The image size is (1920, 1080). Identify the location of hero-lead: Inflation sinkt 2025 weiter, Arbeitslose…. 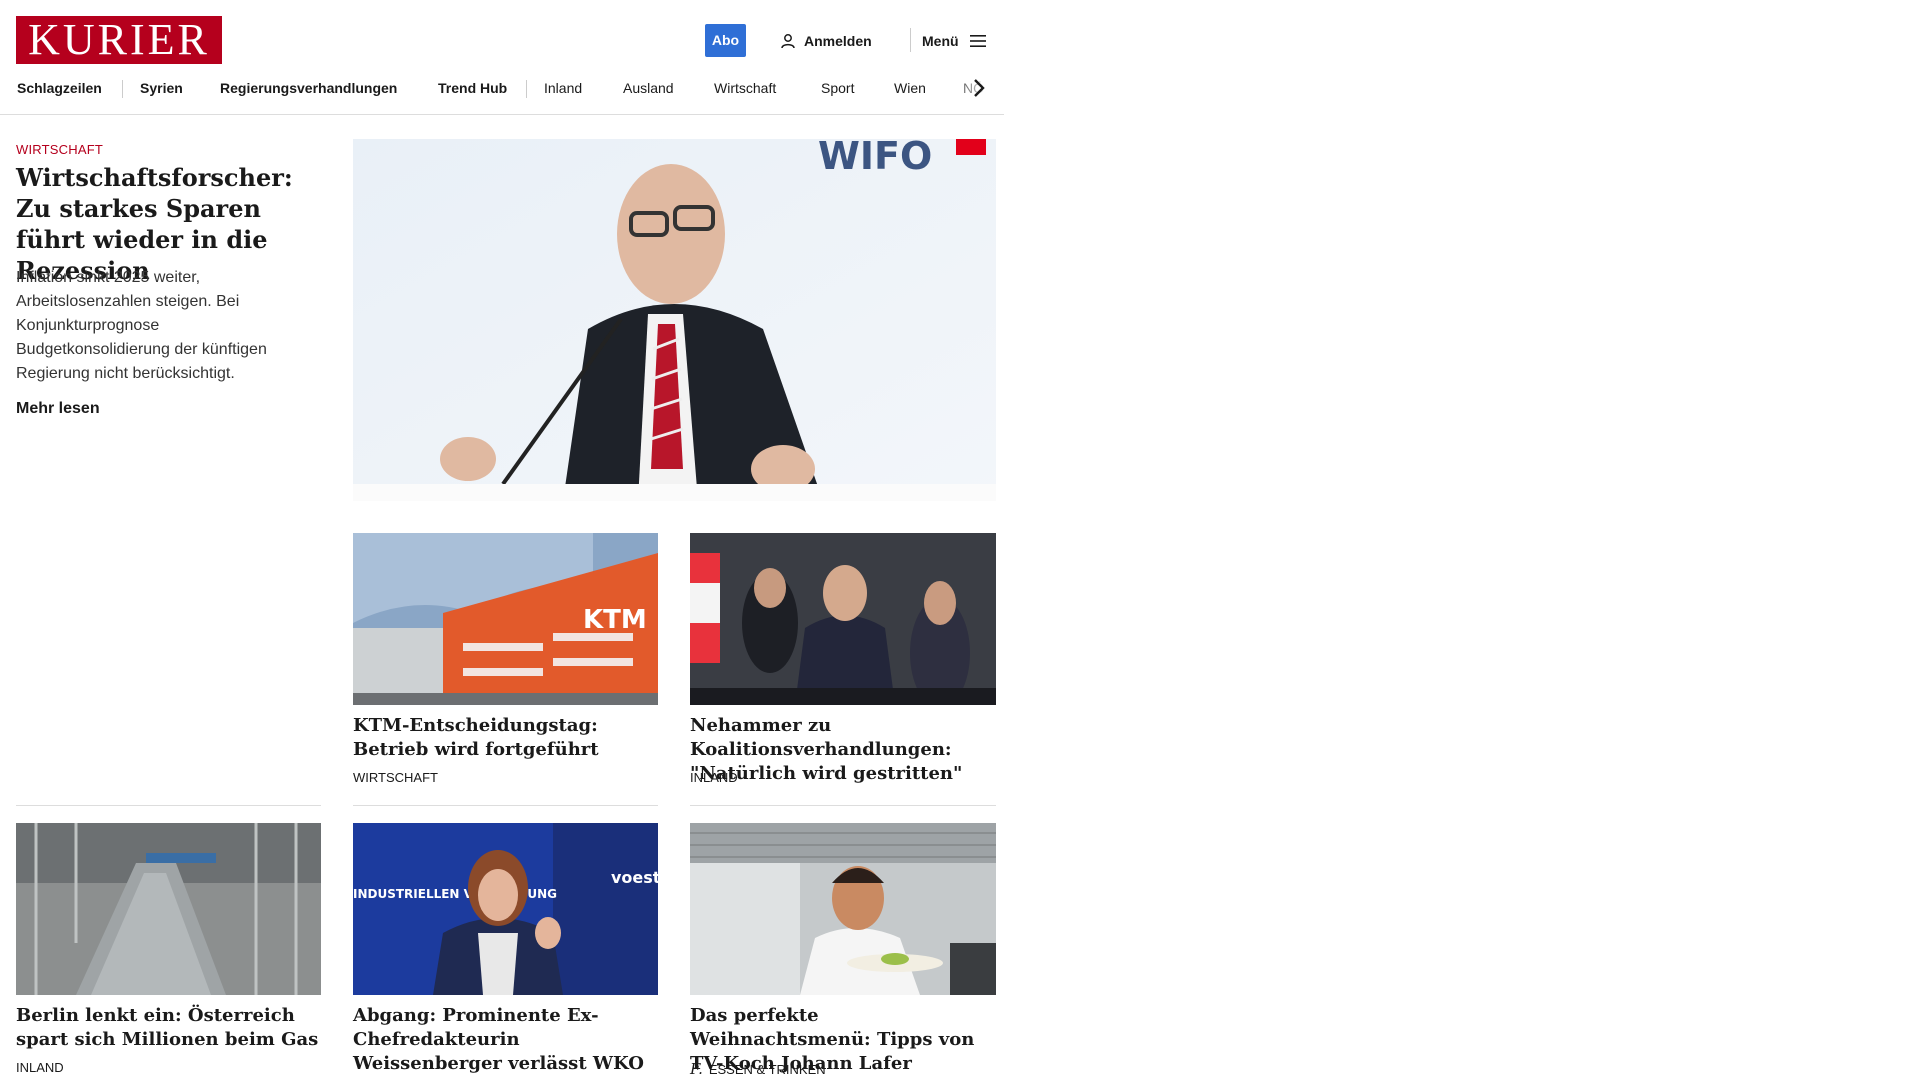
(141, 325).